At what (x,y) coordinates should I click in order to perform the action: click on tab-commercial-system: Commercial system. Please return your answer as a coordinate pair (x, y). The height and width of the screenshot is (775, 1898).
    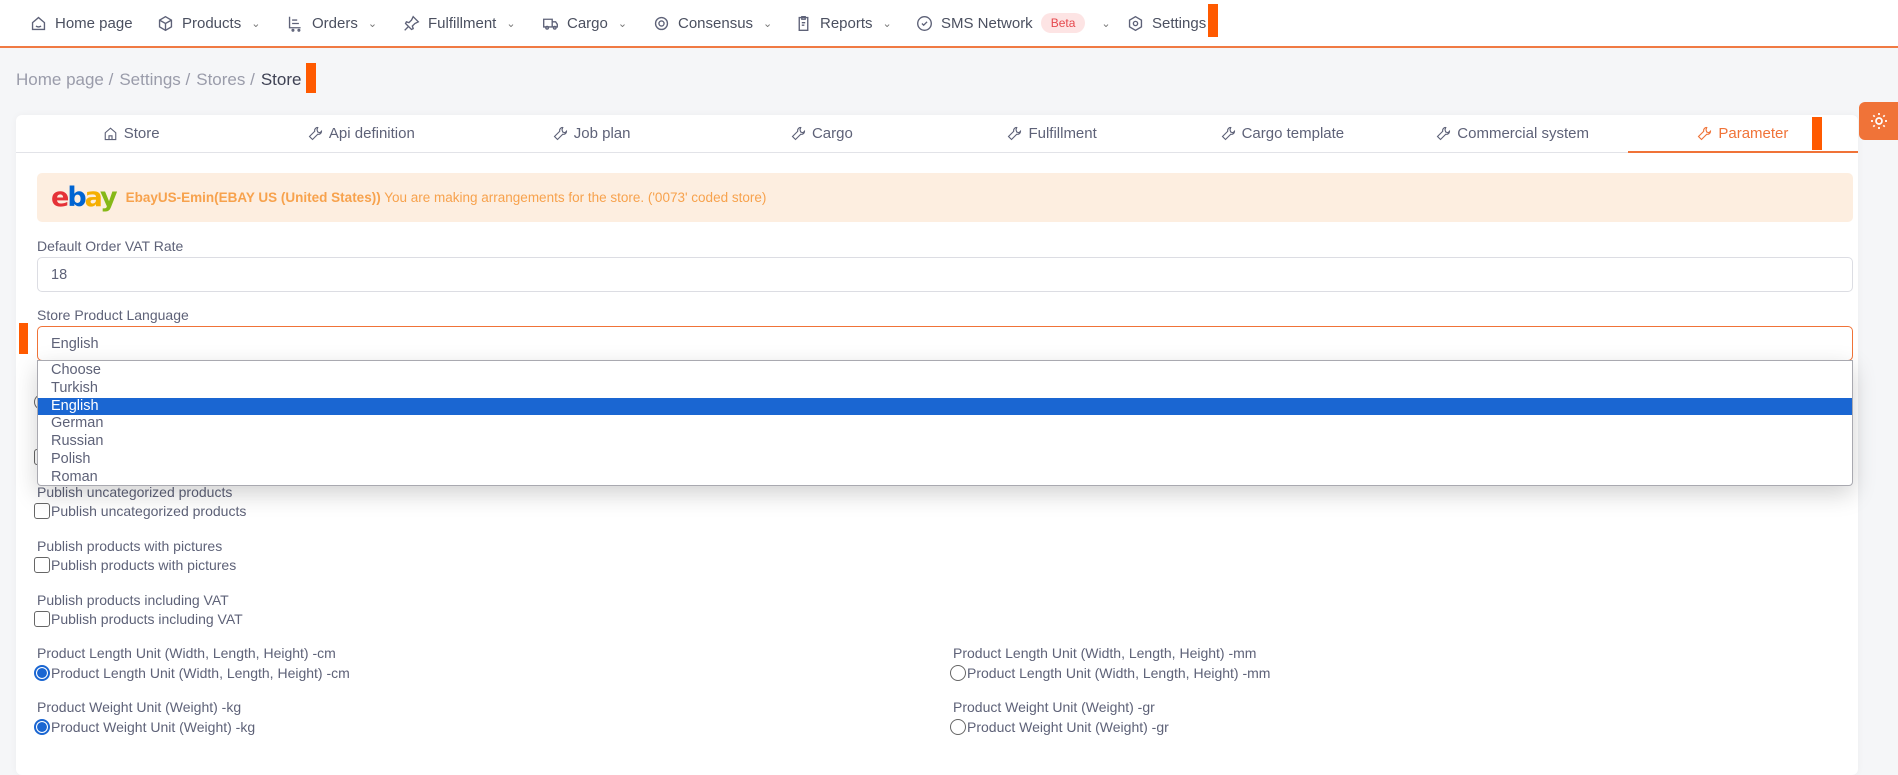
    Looking at the image, I should click on (1513, 133).